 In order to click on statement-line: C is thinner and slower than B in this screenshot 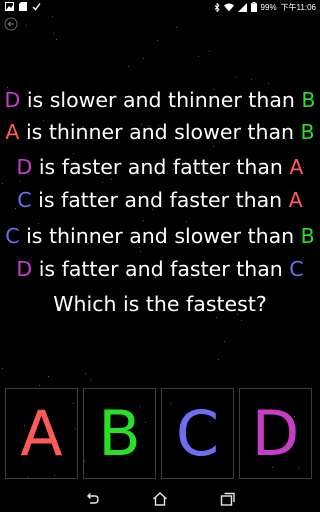, I will do `click(160, 236)`.